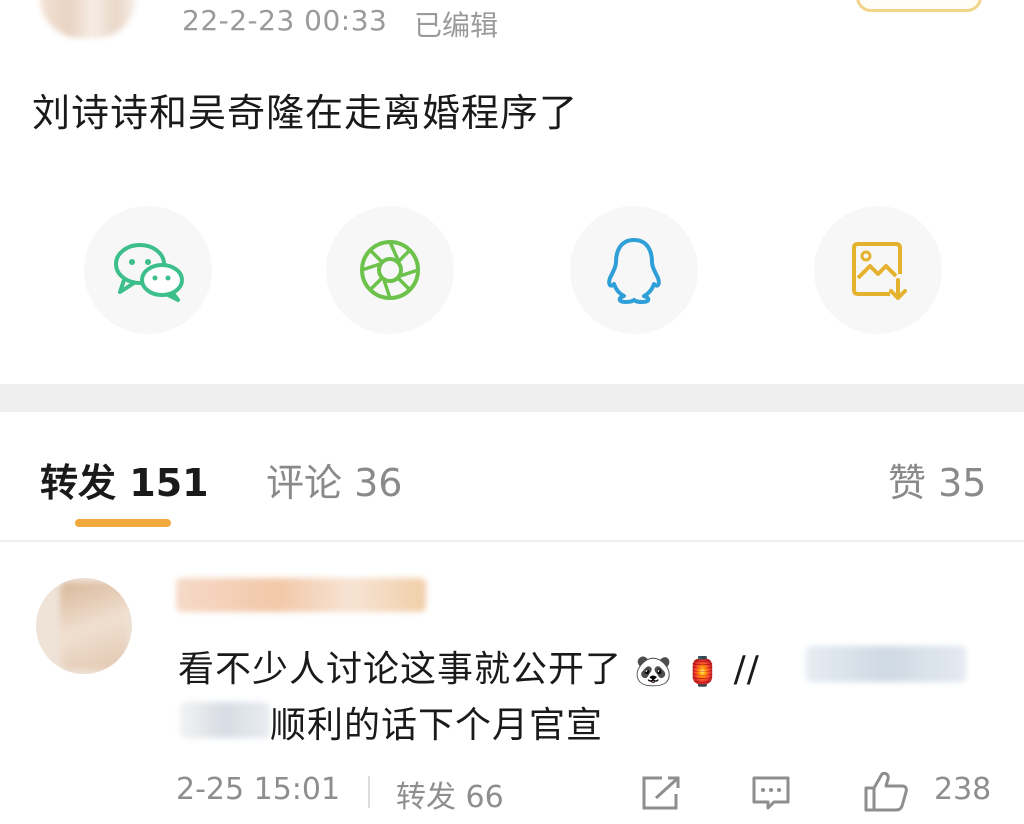 The height and width of the screenshot is (824, 1024). What do you see at coordinates (285, 20) in the screenshot?
I see `post-timestamp: 22-2-23 00:33` at bounding box center [285, 20].